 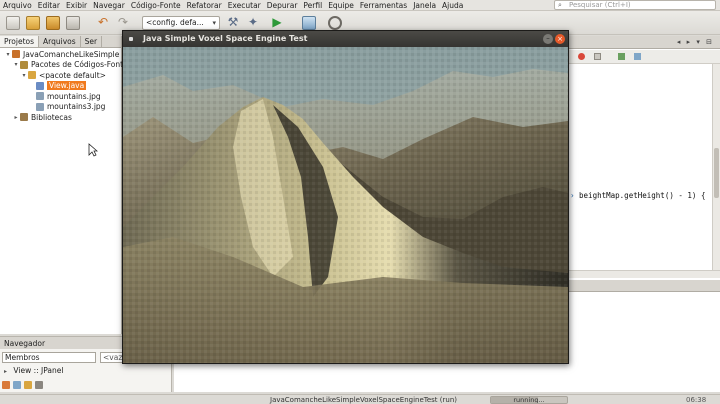 I want to click on menu-equipe: Equipe, so click(x=341, y=5).